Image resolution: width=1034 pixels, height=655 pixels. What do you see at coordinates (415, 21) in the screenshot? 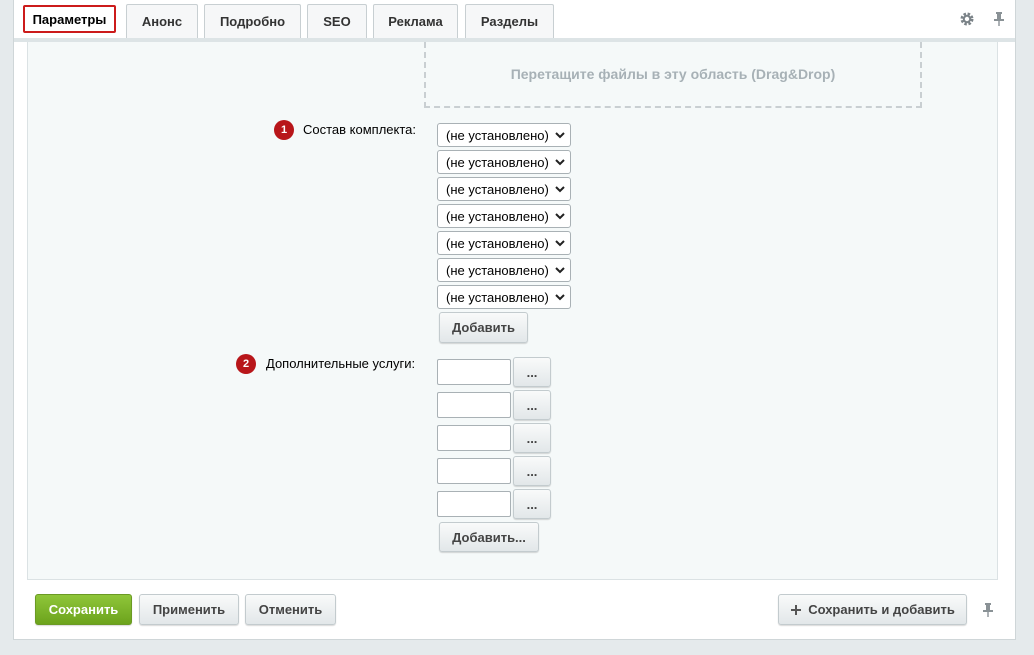
I see `tab-ads: Реклама` at bounding box center [415, 21].